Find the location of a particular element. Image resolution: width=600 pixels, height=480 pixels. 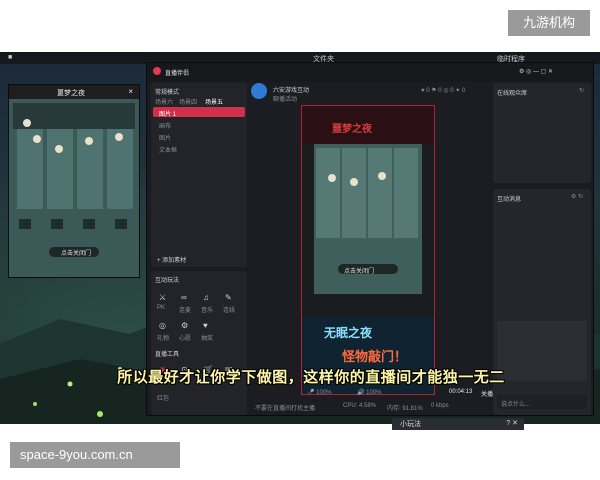

cpu-readout: CPU: 4.58% is located at coordinates (360, 406).